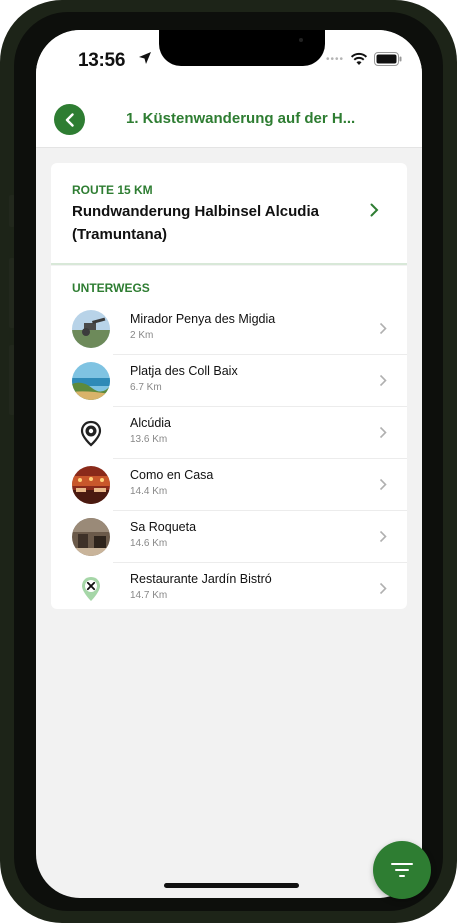 The image size is (457, 923). I want to click on stop-item-platja-des-coll-baix: Platja des Coll Baix 6.7 Km, so click(229, 381).